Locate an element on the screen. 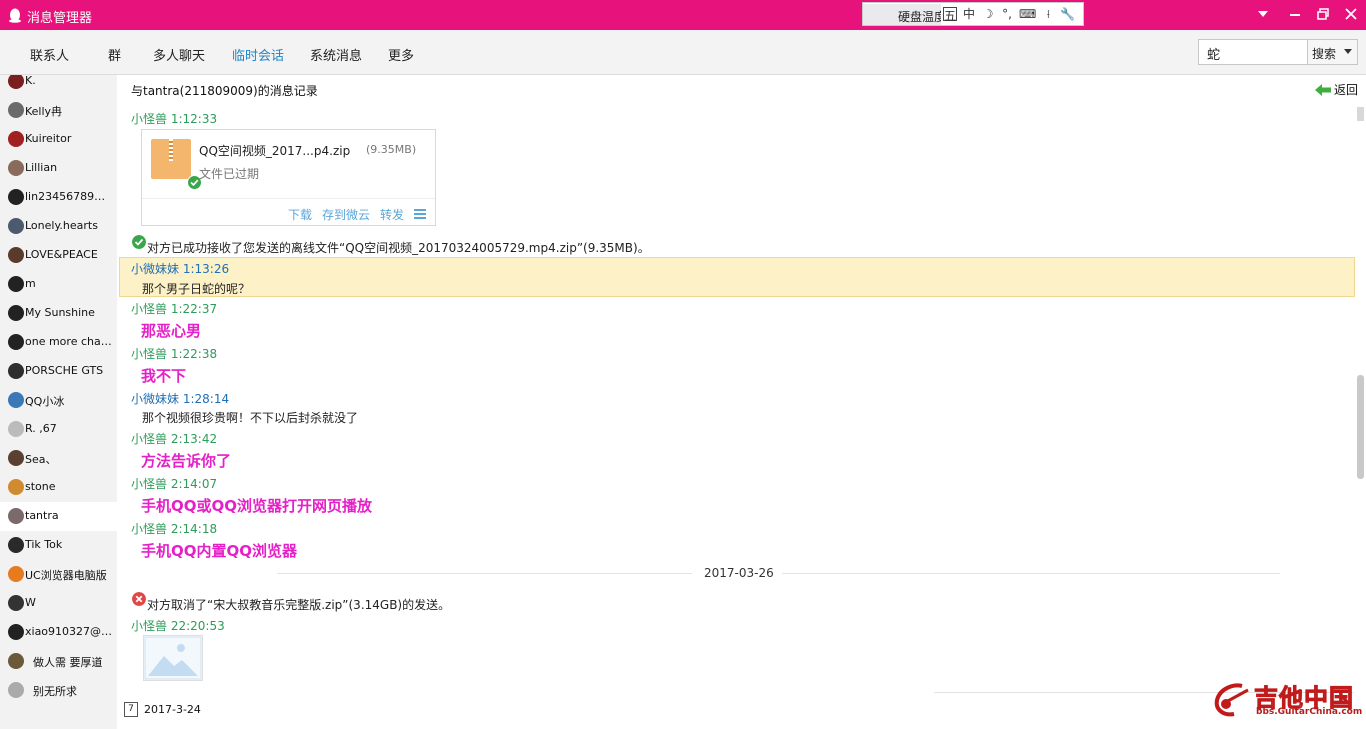 The width and height of the screenshot is (1366, 729). contact-name: Tik Tok is located at coordinates (44, 544).